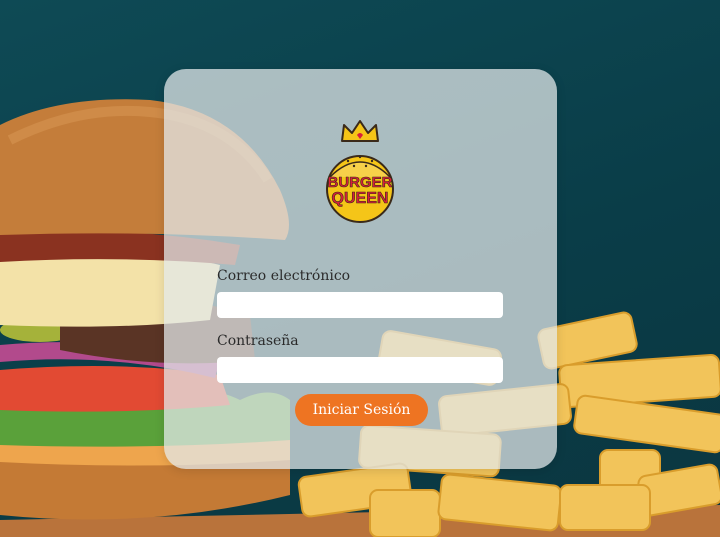  Describe the element at coordinates (360, 305) in the screenshot. I see `email-field` at that location.